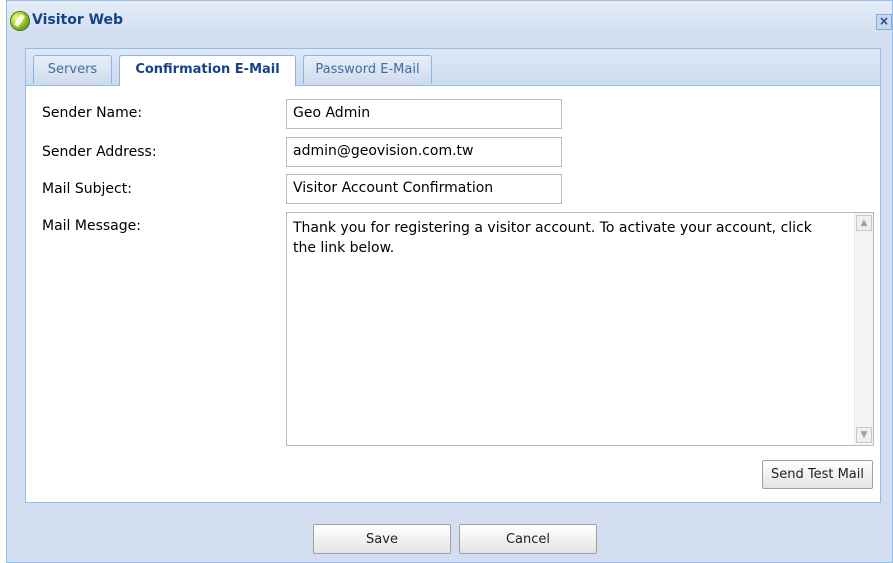 Image resolution: width=893 pixels, height=563 pixels. I want to click on sender-address-label: Sender Address:, so click(99, 152).